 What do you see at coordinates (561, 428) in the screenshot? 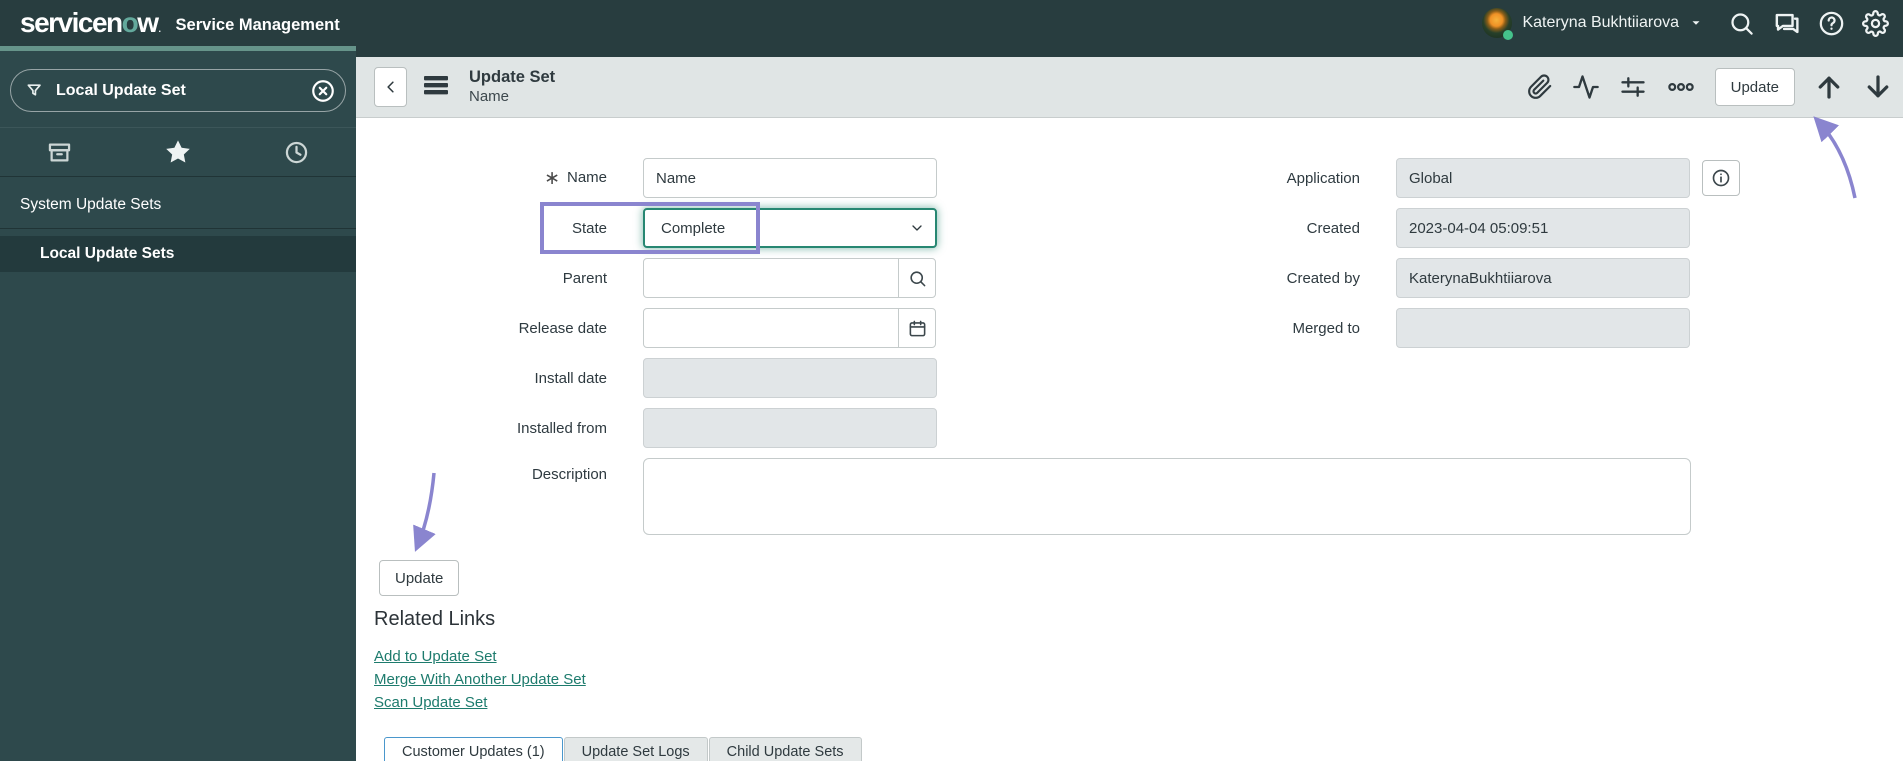
I see `installed-from-field-label: Installed from` at bounding box center [561, 428].